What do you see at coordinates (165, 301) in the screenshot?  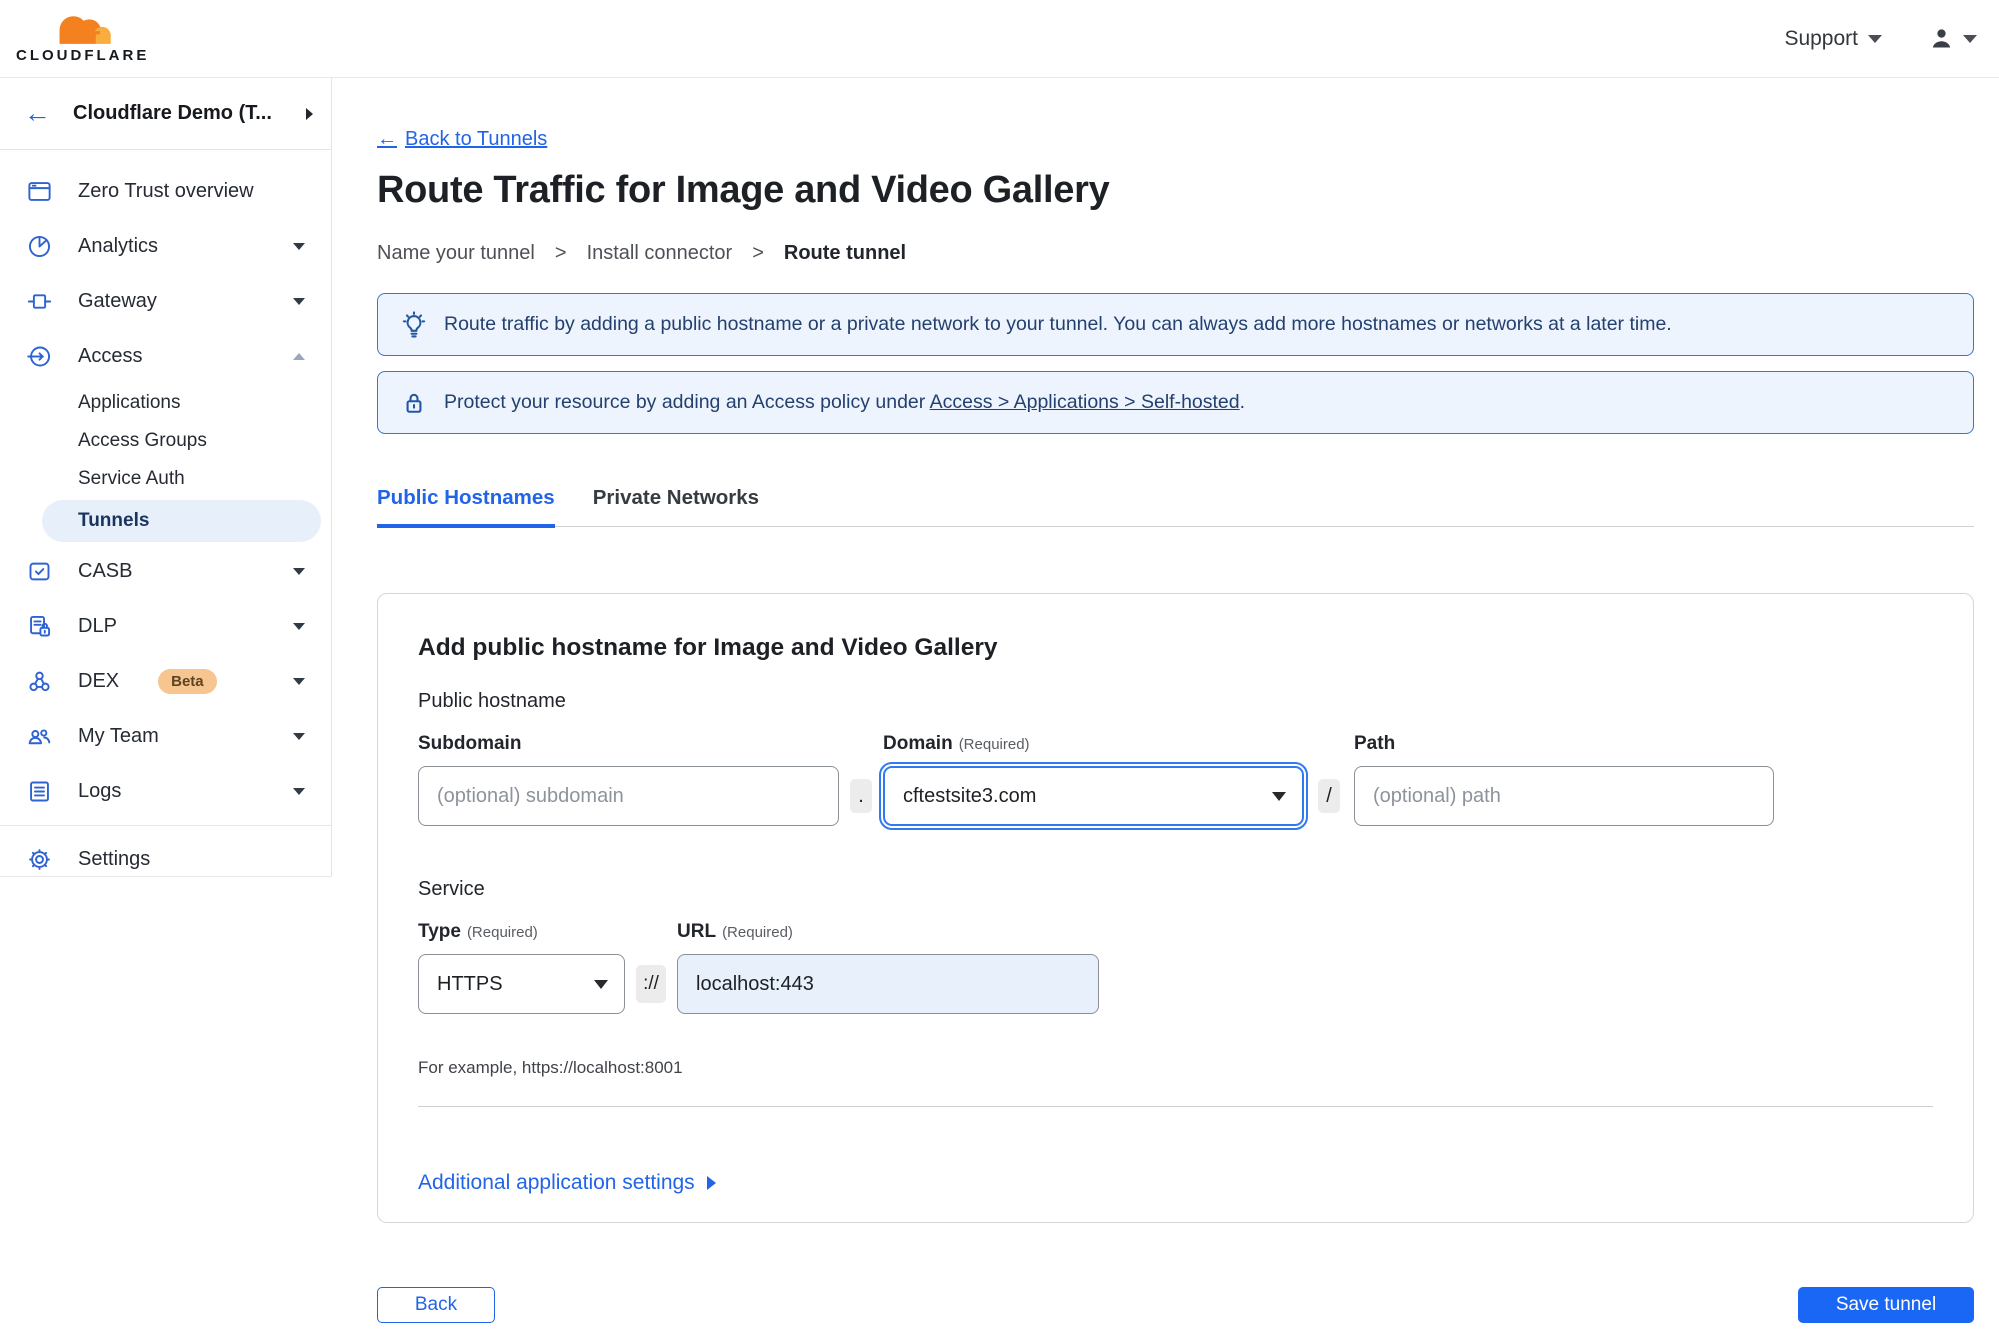 I see `sidebar-item-gateway: Gateway` at bounding box center [165, 301].